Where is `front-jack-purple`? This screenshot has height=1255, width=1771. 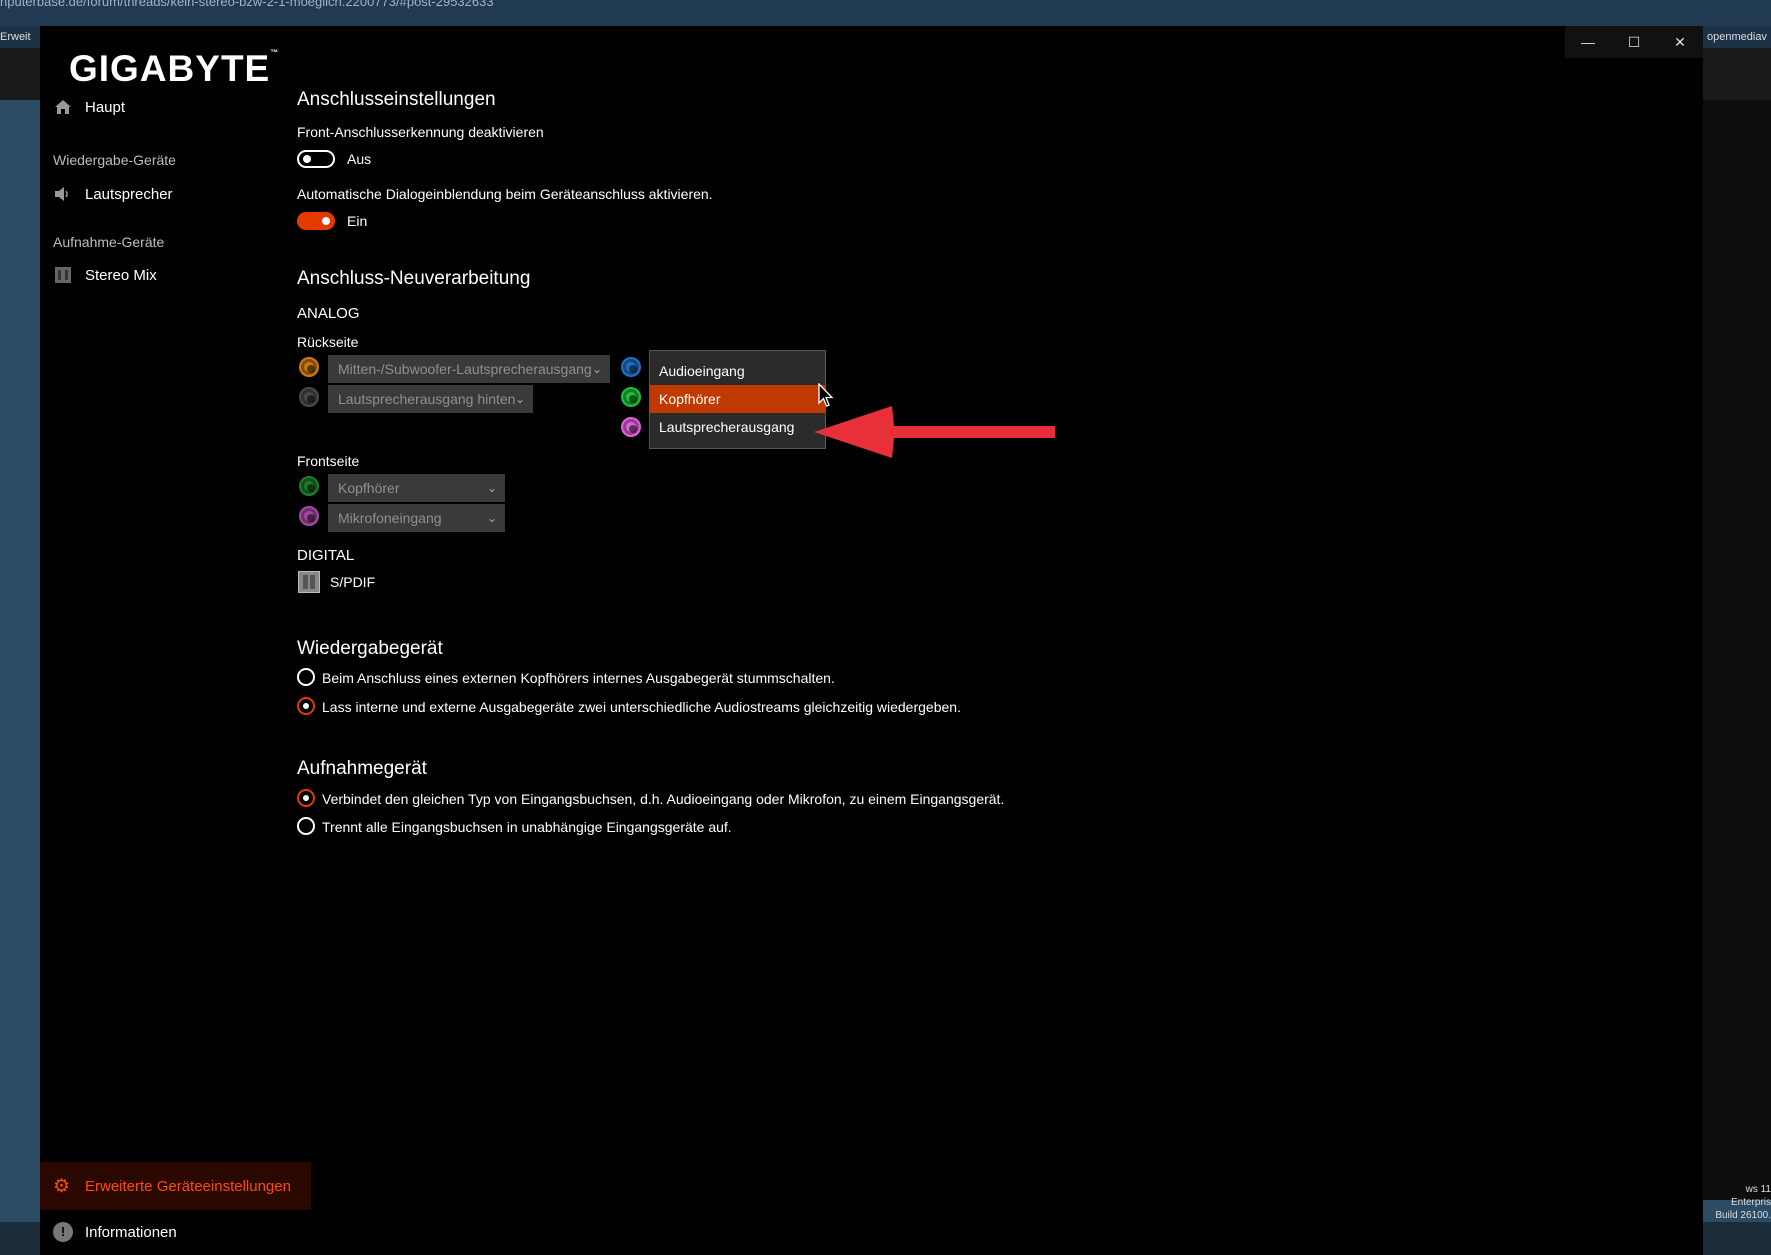
front-jack-purple is located at coordinates (309, 516).